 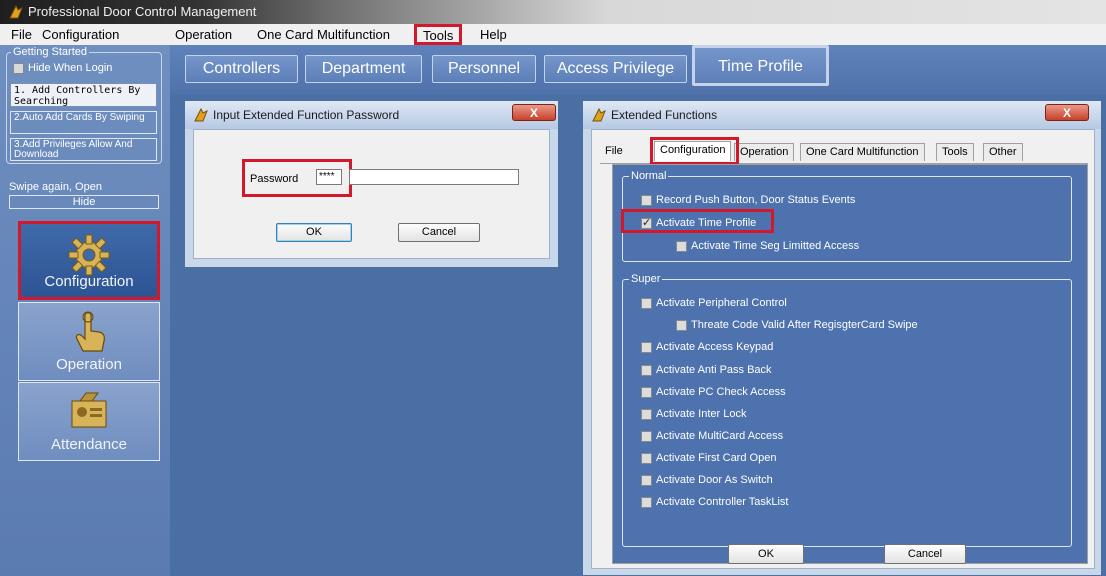 What do you see at coordinates (55, 187) in the screenshot?
I see `swipe-again-text: Swipe again, Open` at bounding box center [55, 187].